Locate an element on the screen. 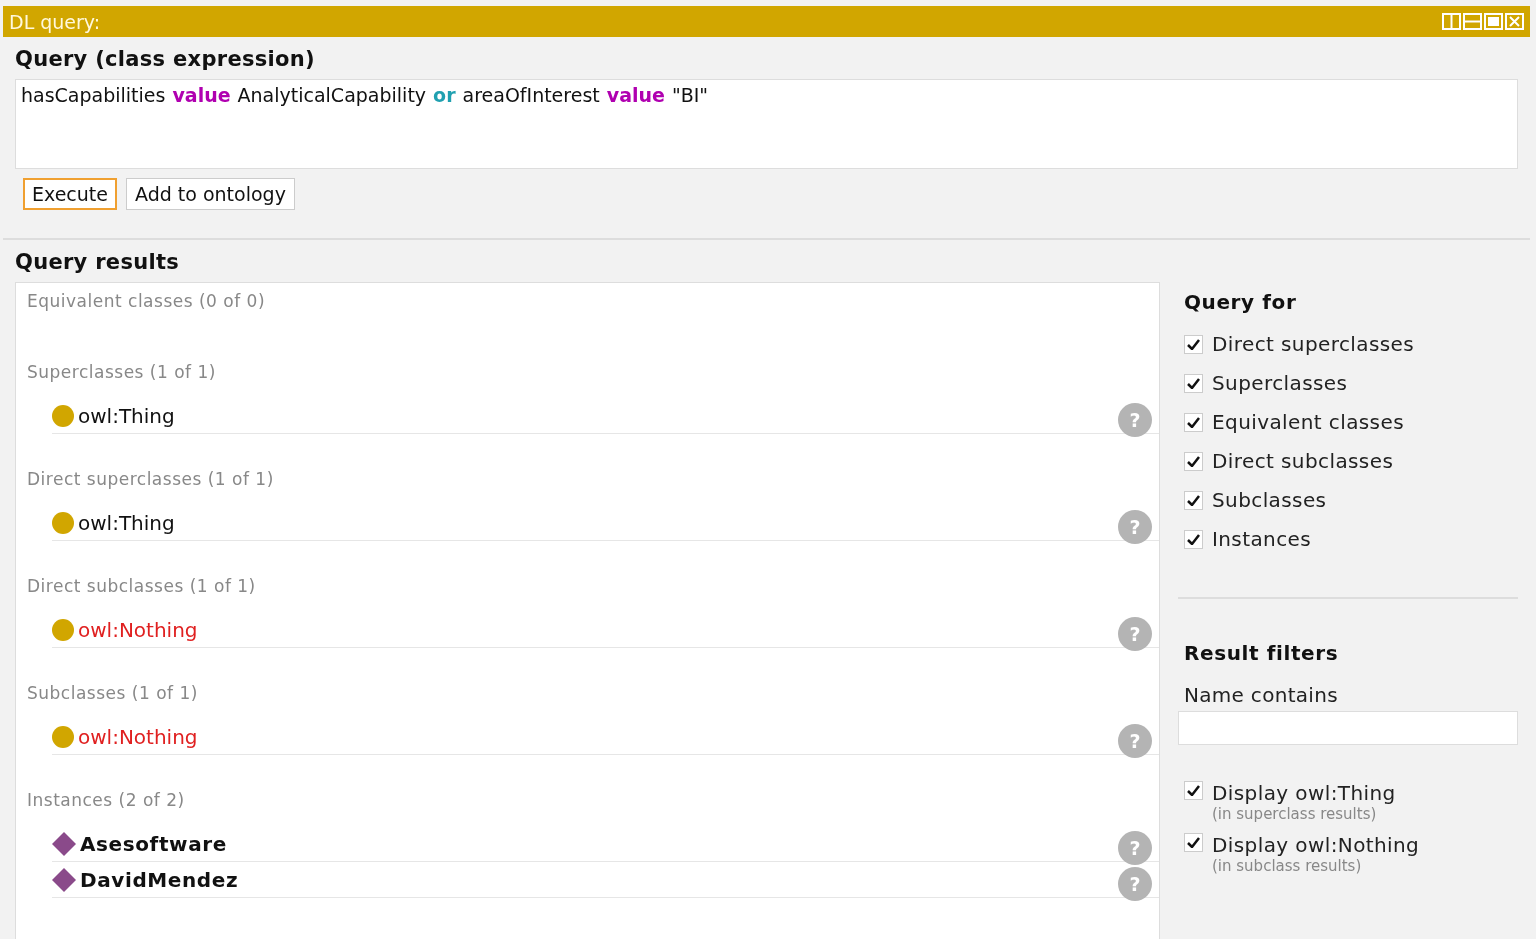 Image resolution: width=1536 pixels, height=939 pixels. option-label: Subclasses is located at coordinates (1269, 500).